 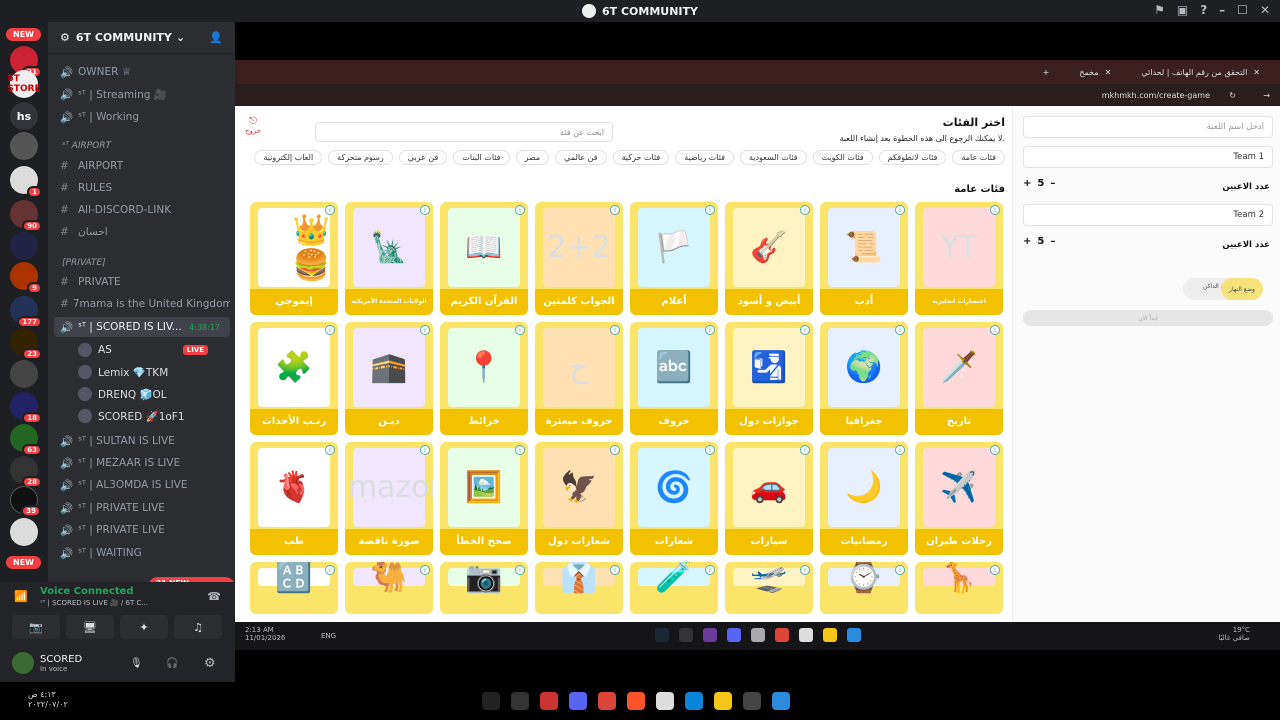 What do you see at coordinates (142, 282) in the screenshot?
I see `channel-item: # PRIVATE` at bounding box center [142, 282].